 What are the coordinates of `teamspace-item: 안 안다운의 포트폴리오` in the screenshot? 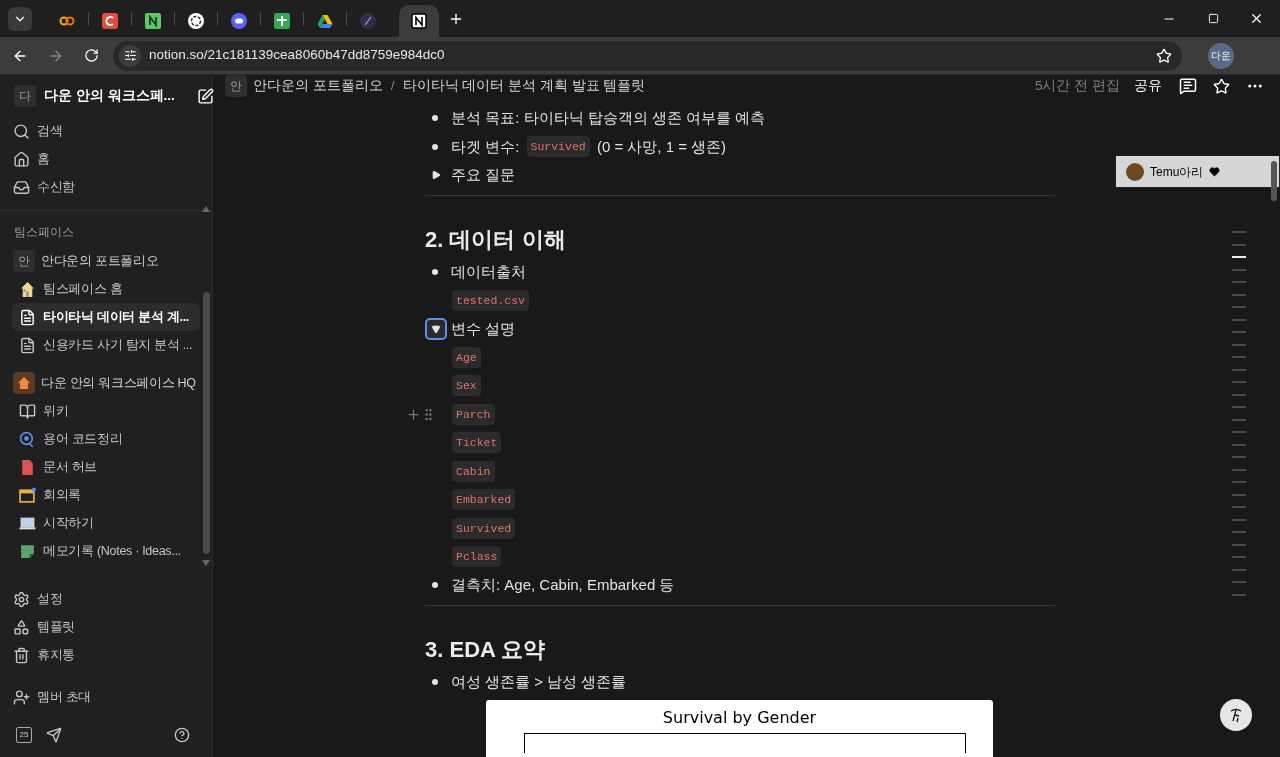 It's located at (106, 261).